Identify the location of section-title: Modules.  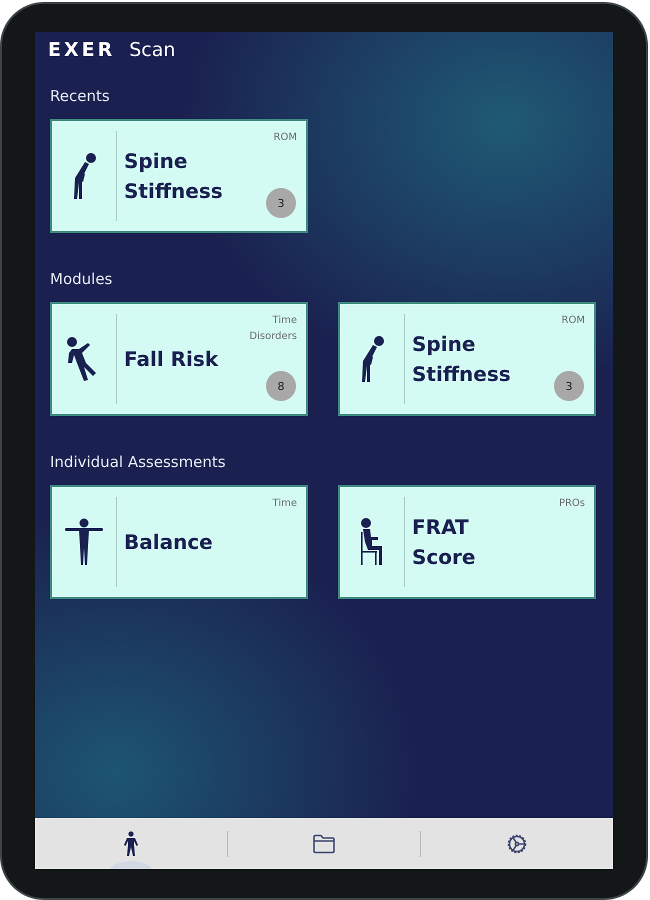
(82, 279).